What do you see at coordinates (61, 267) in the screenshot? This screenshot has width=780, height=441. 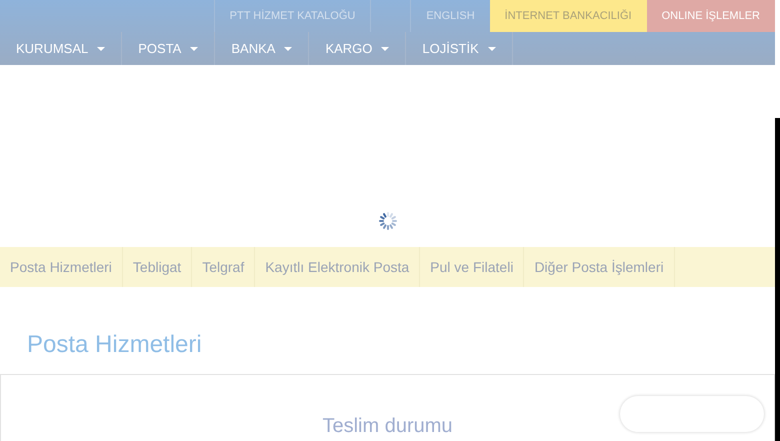 I see `submenu-tab: Posta Hizmetleri` at bounding box center [61, 267].